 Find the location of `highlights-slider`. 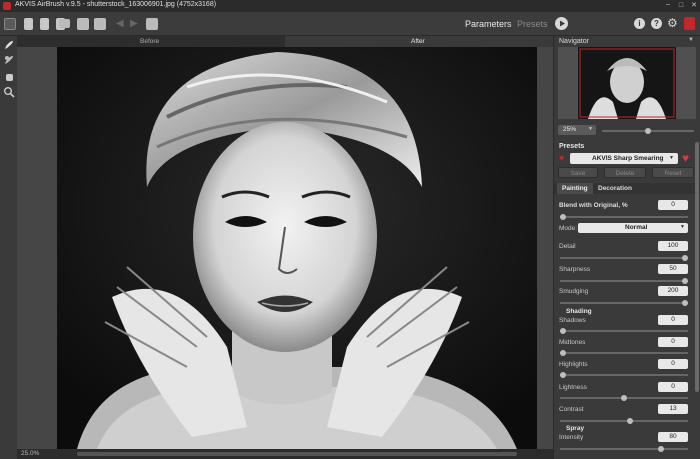

highlights-slider is located at coordinates (624, 375).